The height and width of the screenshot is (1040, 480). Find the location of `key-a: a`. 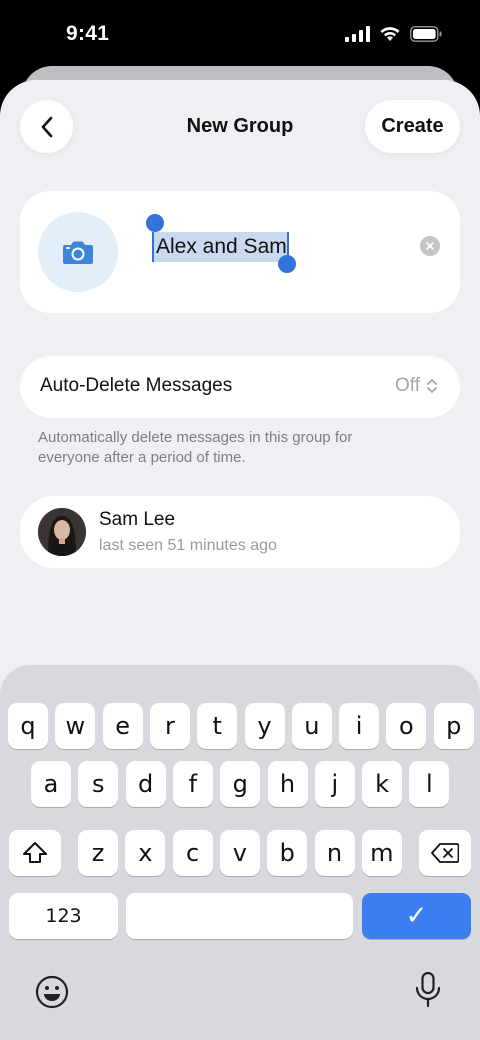

key-a: a is located at coordinates (51, 784).